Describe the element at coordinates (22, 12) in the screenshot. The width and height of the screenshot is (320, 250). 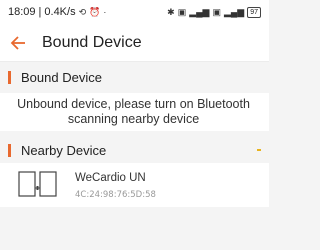
I see `status-time: 18:09` at that location.